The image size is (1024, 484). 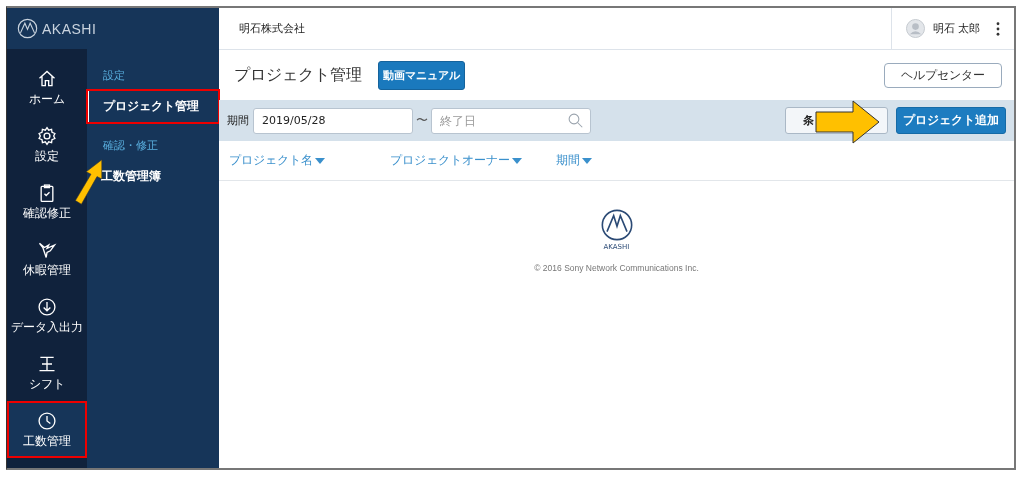 What do you see at coordinates (586, 160) in the screenshot?
I see `sort-header: 期間` at bounding box center [586, 160].